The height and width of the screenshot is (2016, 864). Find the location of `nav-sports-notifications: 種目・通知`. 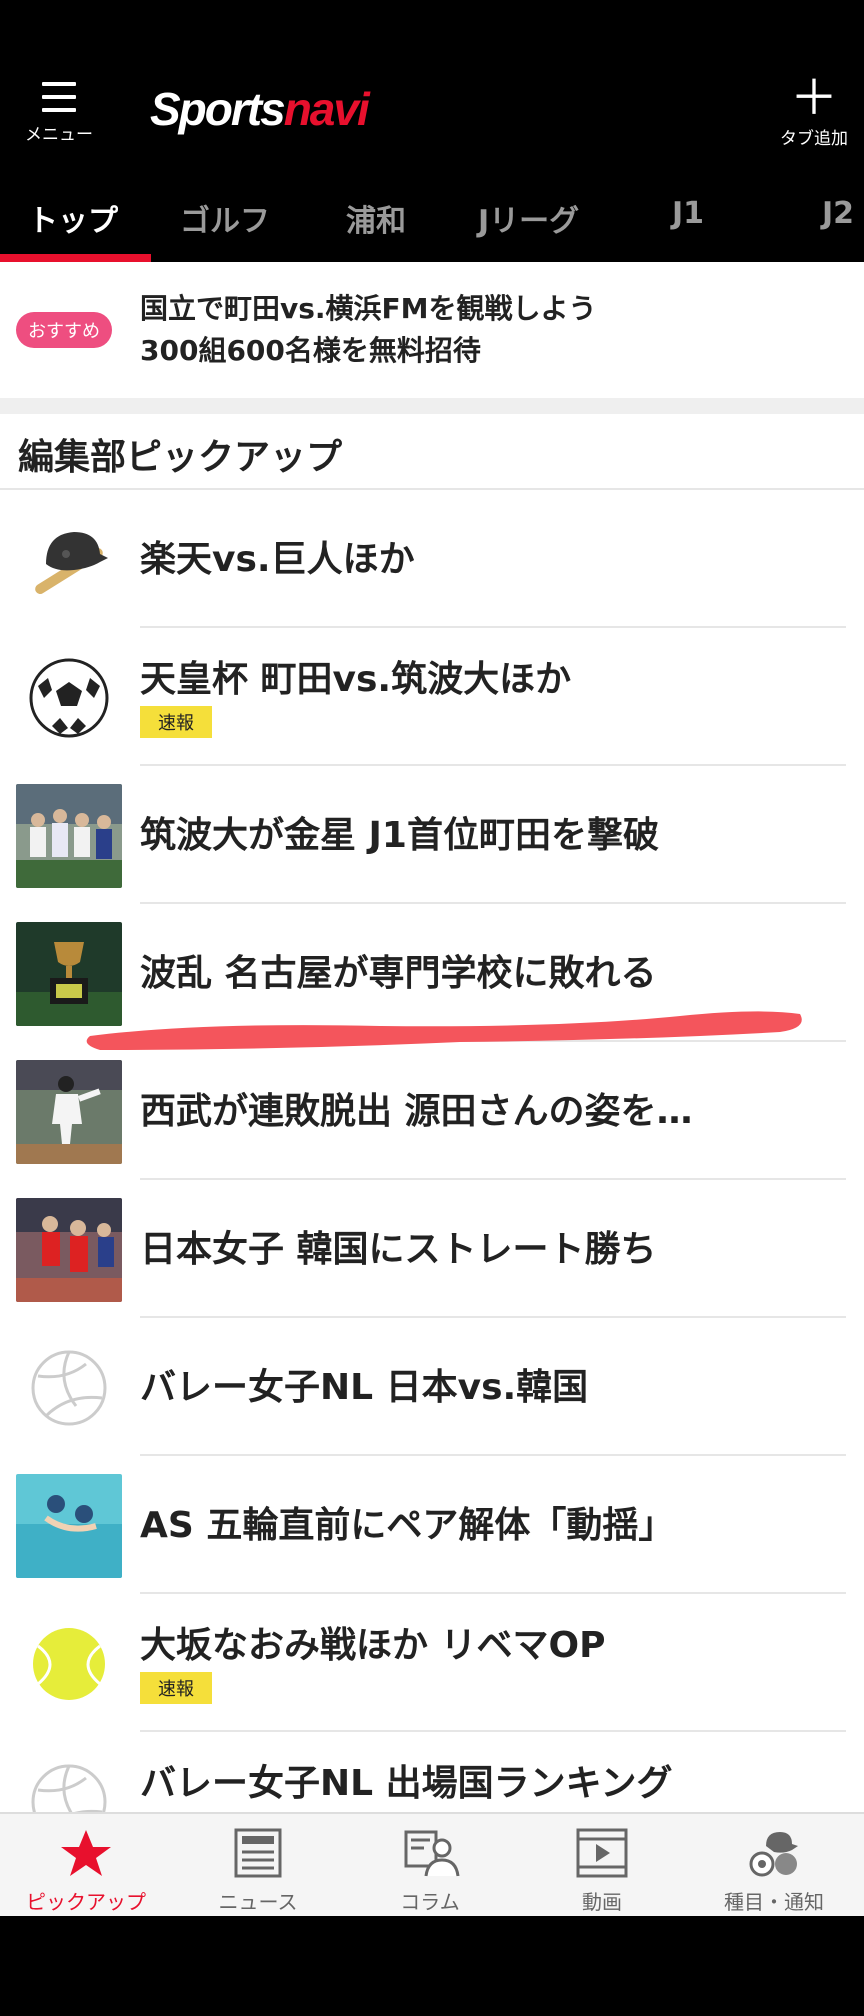

nav-sports-notifications: 種目・通知 is located at coordinates (774, 1866).